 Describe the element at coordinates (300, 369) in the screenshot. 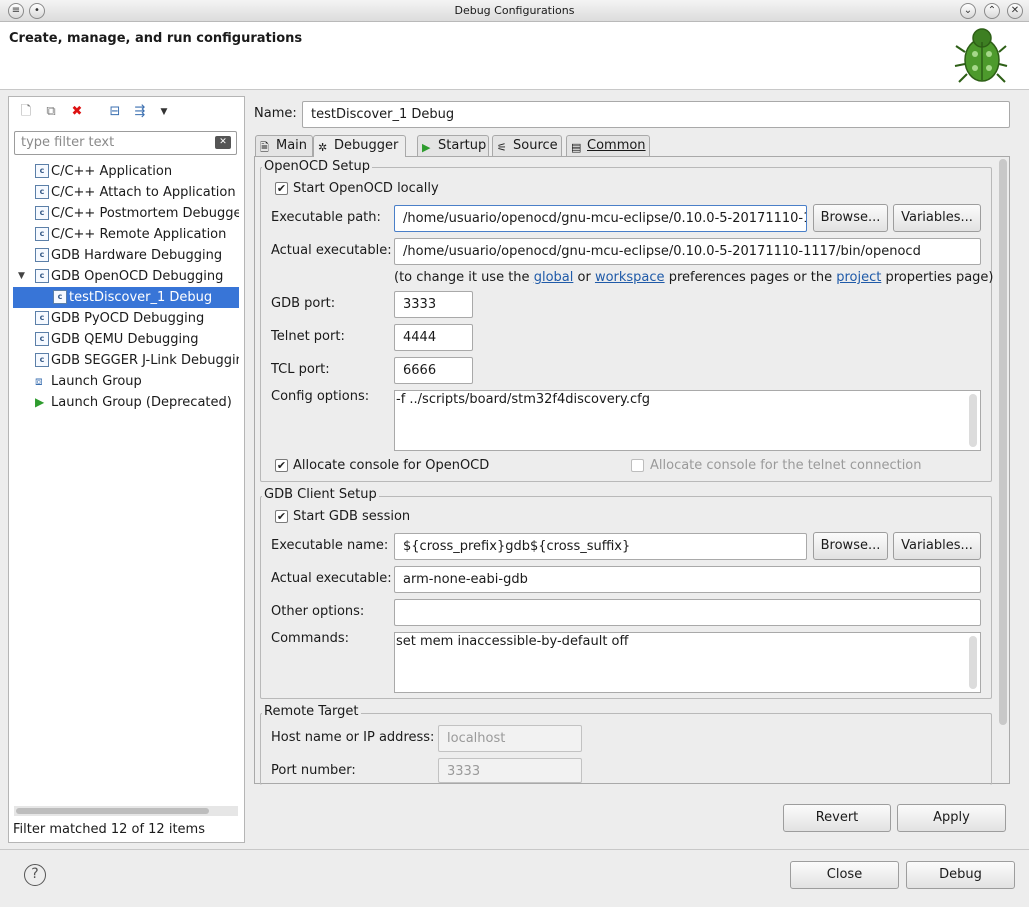

I see `tcl-port-label: TCL port:` at that location.